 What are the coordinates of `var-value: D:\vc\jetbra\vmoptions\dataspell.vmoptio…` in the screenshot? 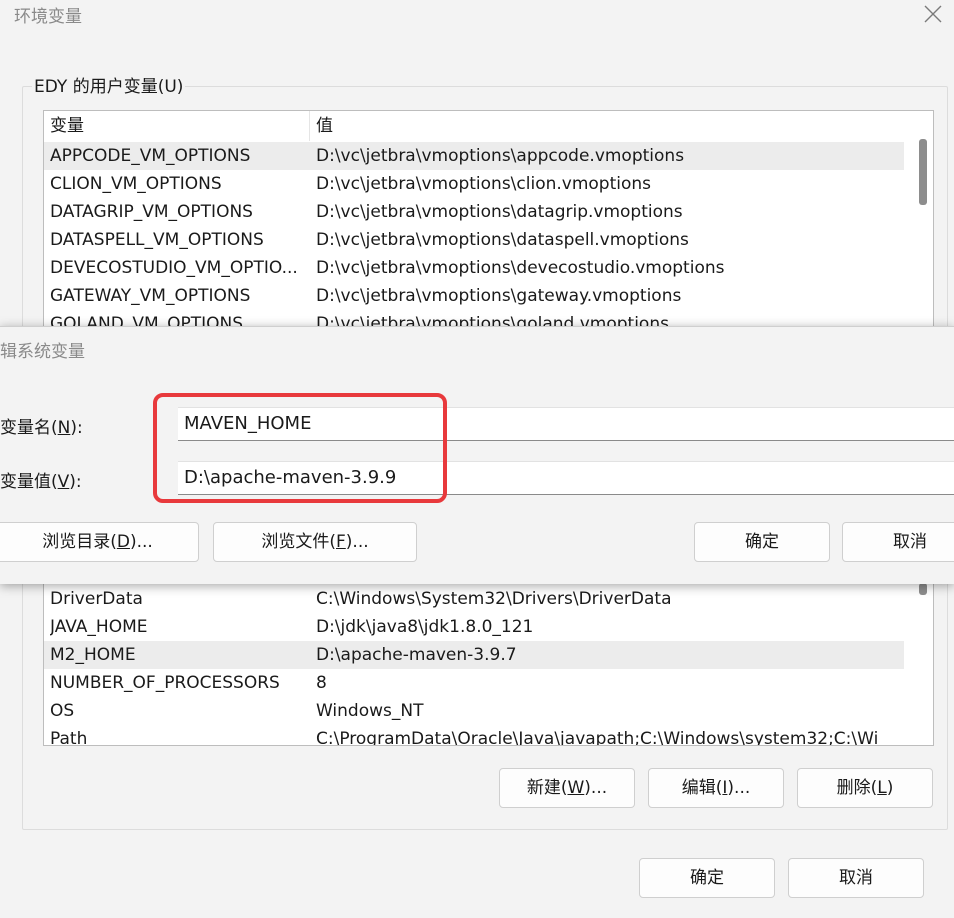 It's located at (502, 240).